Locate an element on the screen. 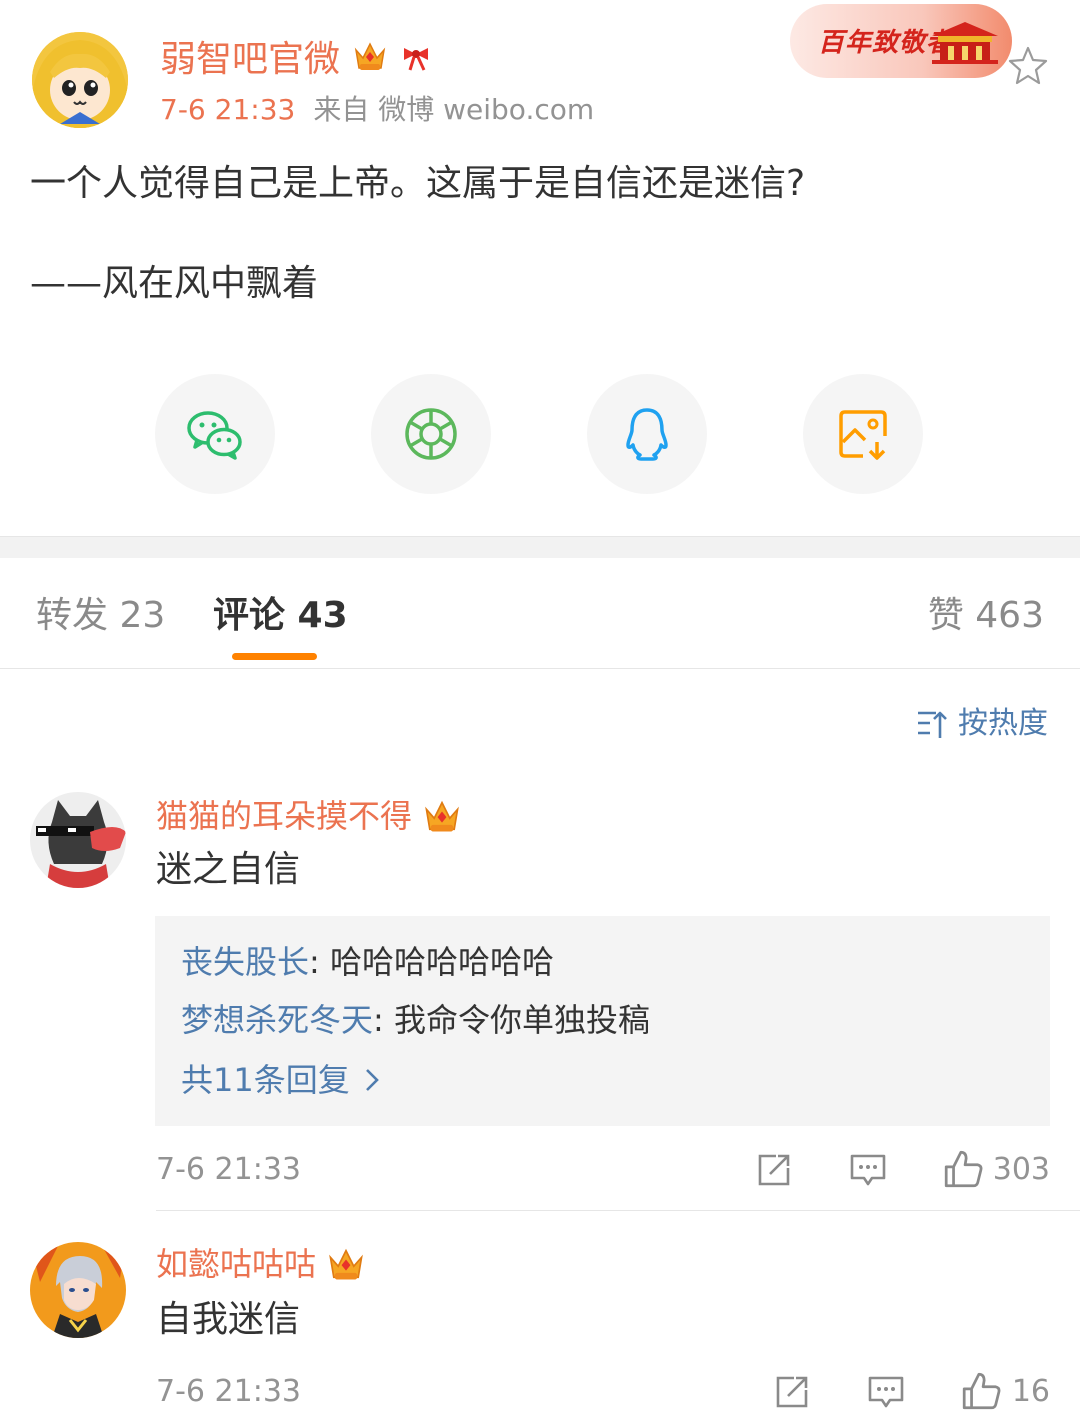  share-moments-button is located at coordinates (431, 434).